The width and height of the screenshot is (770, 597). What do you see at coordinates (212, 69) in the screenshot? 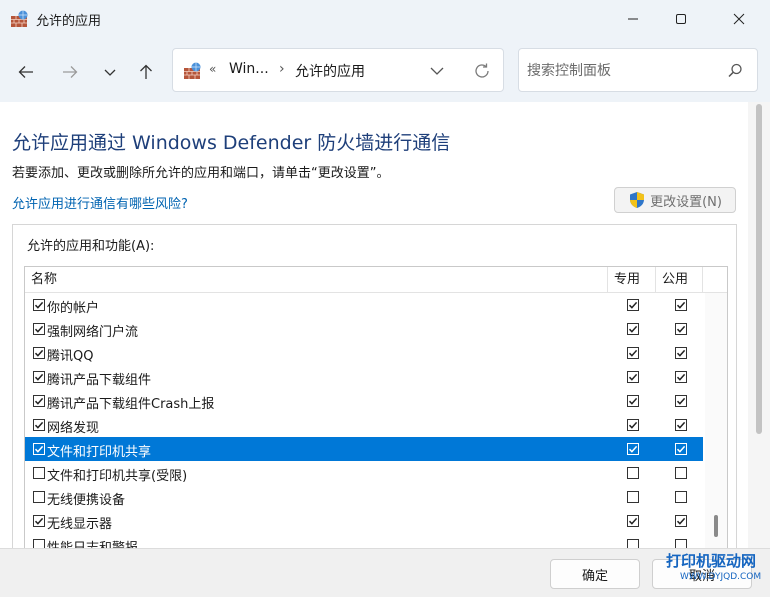
I see `breadcrumb-overflow-icon: «` at bounding box center [212, 69].